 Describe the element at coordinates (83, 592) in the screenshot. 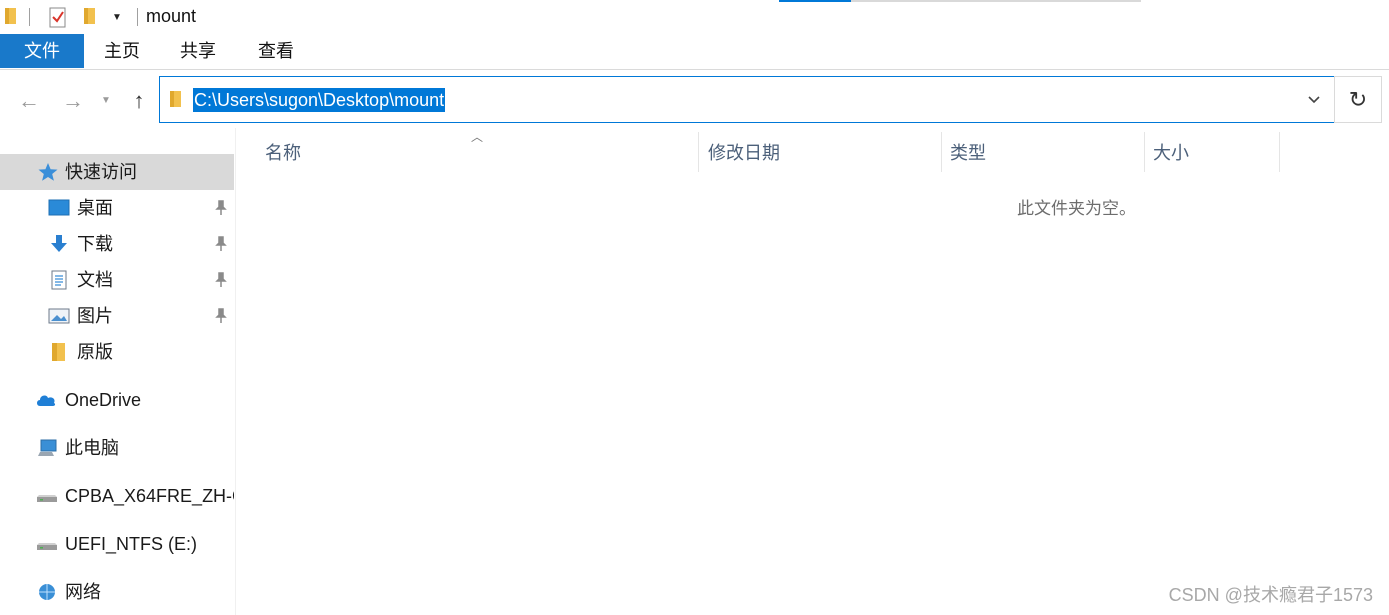

I see `sidebar-item-label: 网络` at that location.